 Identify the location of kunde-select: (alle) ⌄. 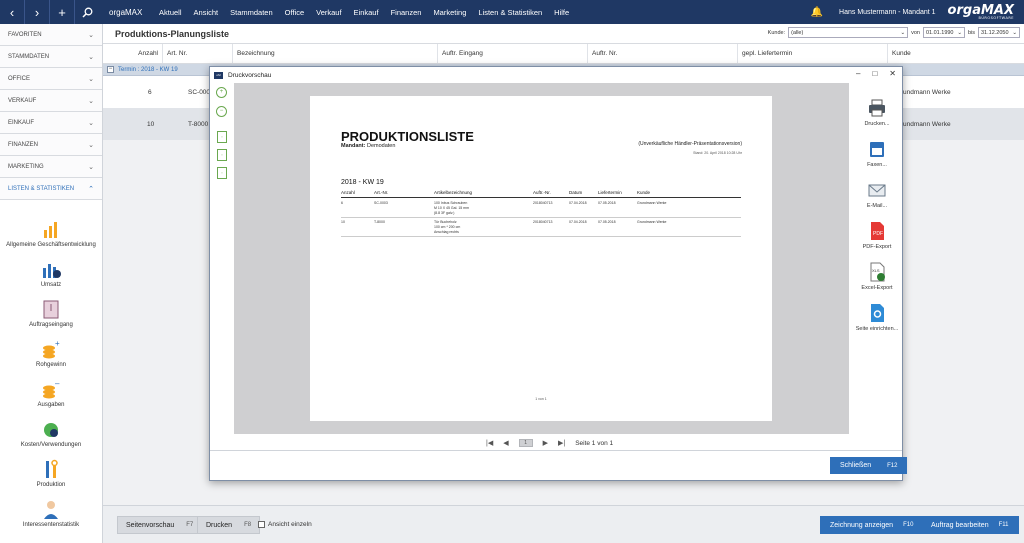
(848, 32).